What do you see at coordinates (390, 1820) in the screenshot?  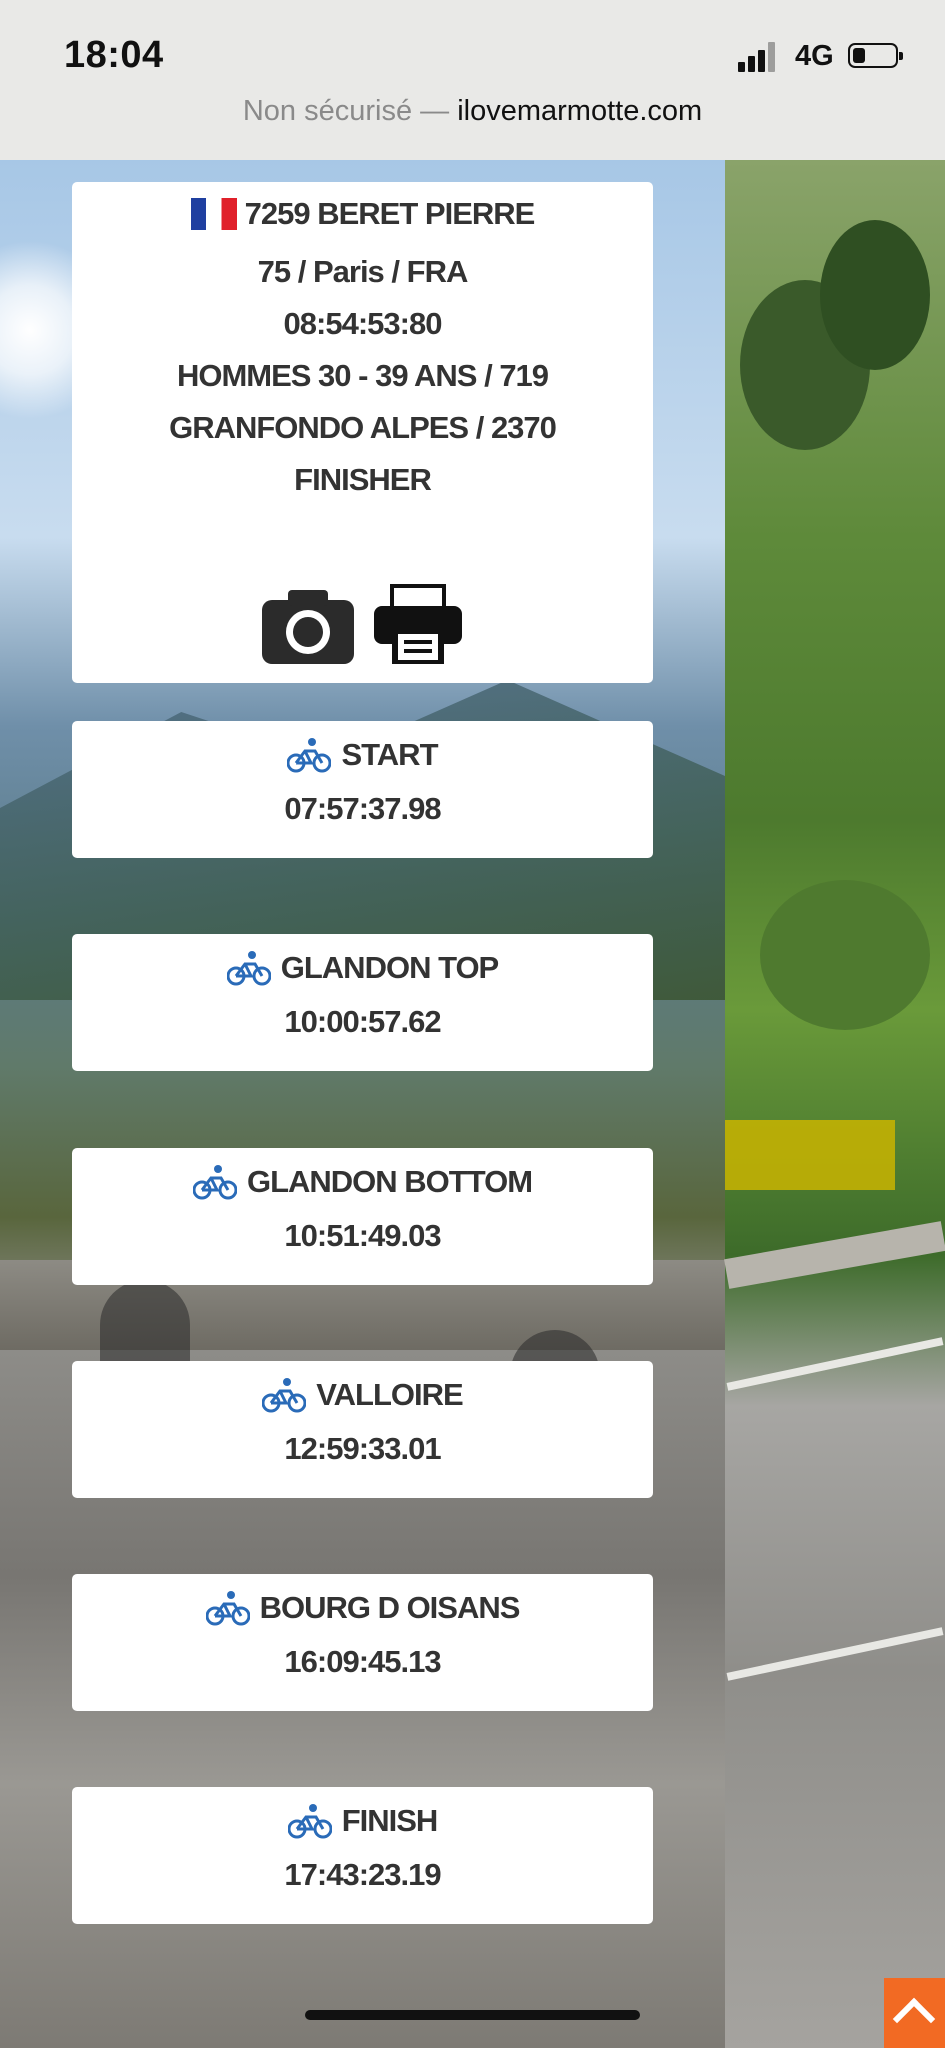 I see `split-label: FINISH` at bounding box center [390, 1820].